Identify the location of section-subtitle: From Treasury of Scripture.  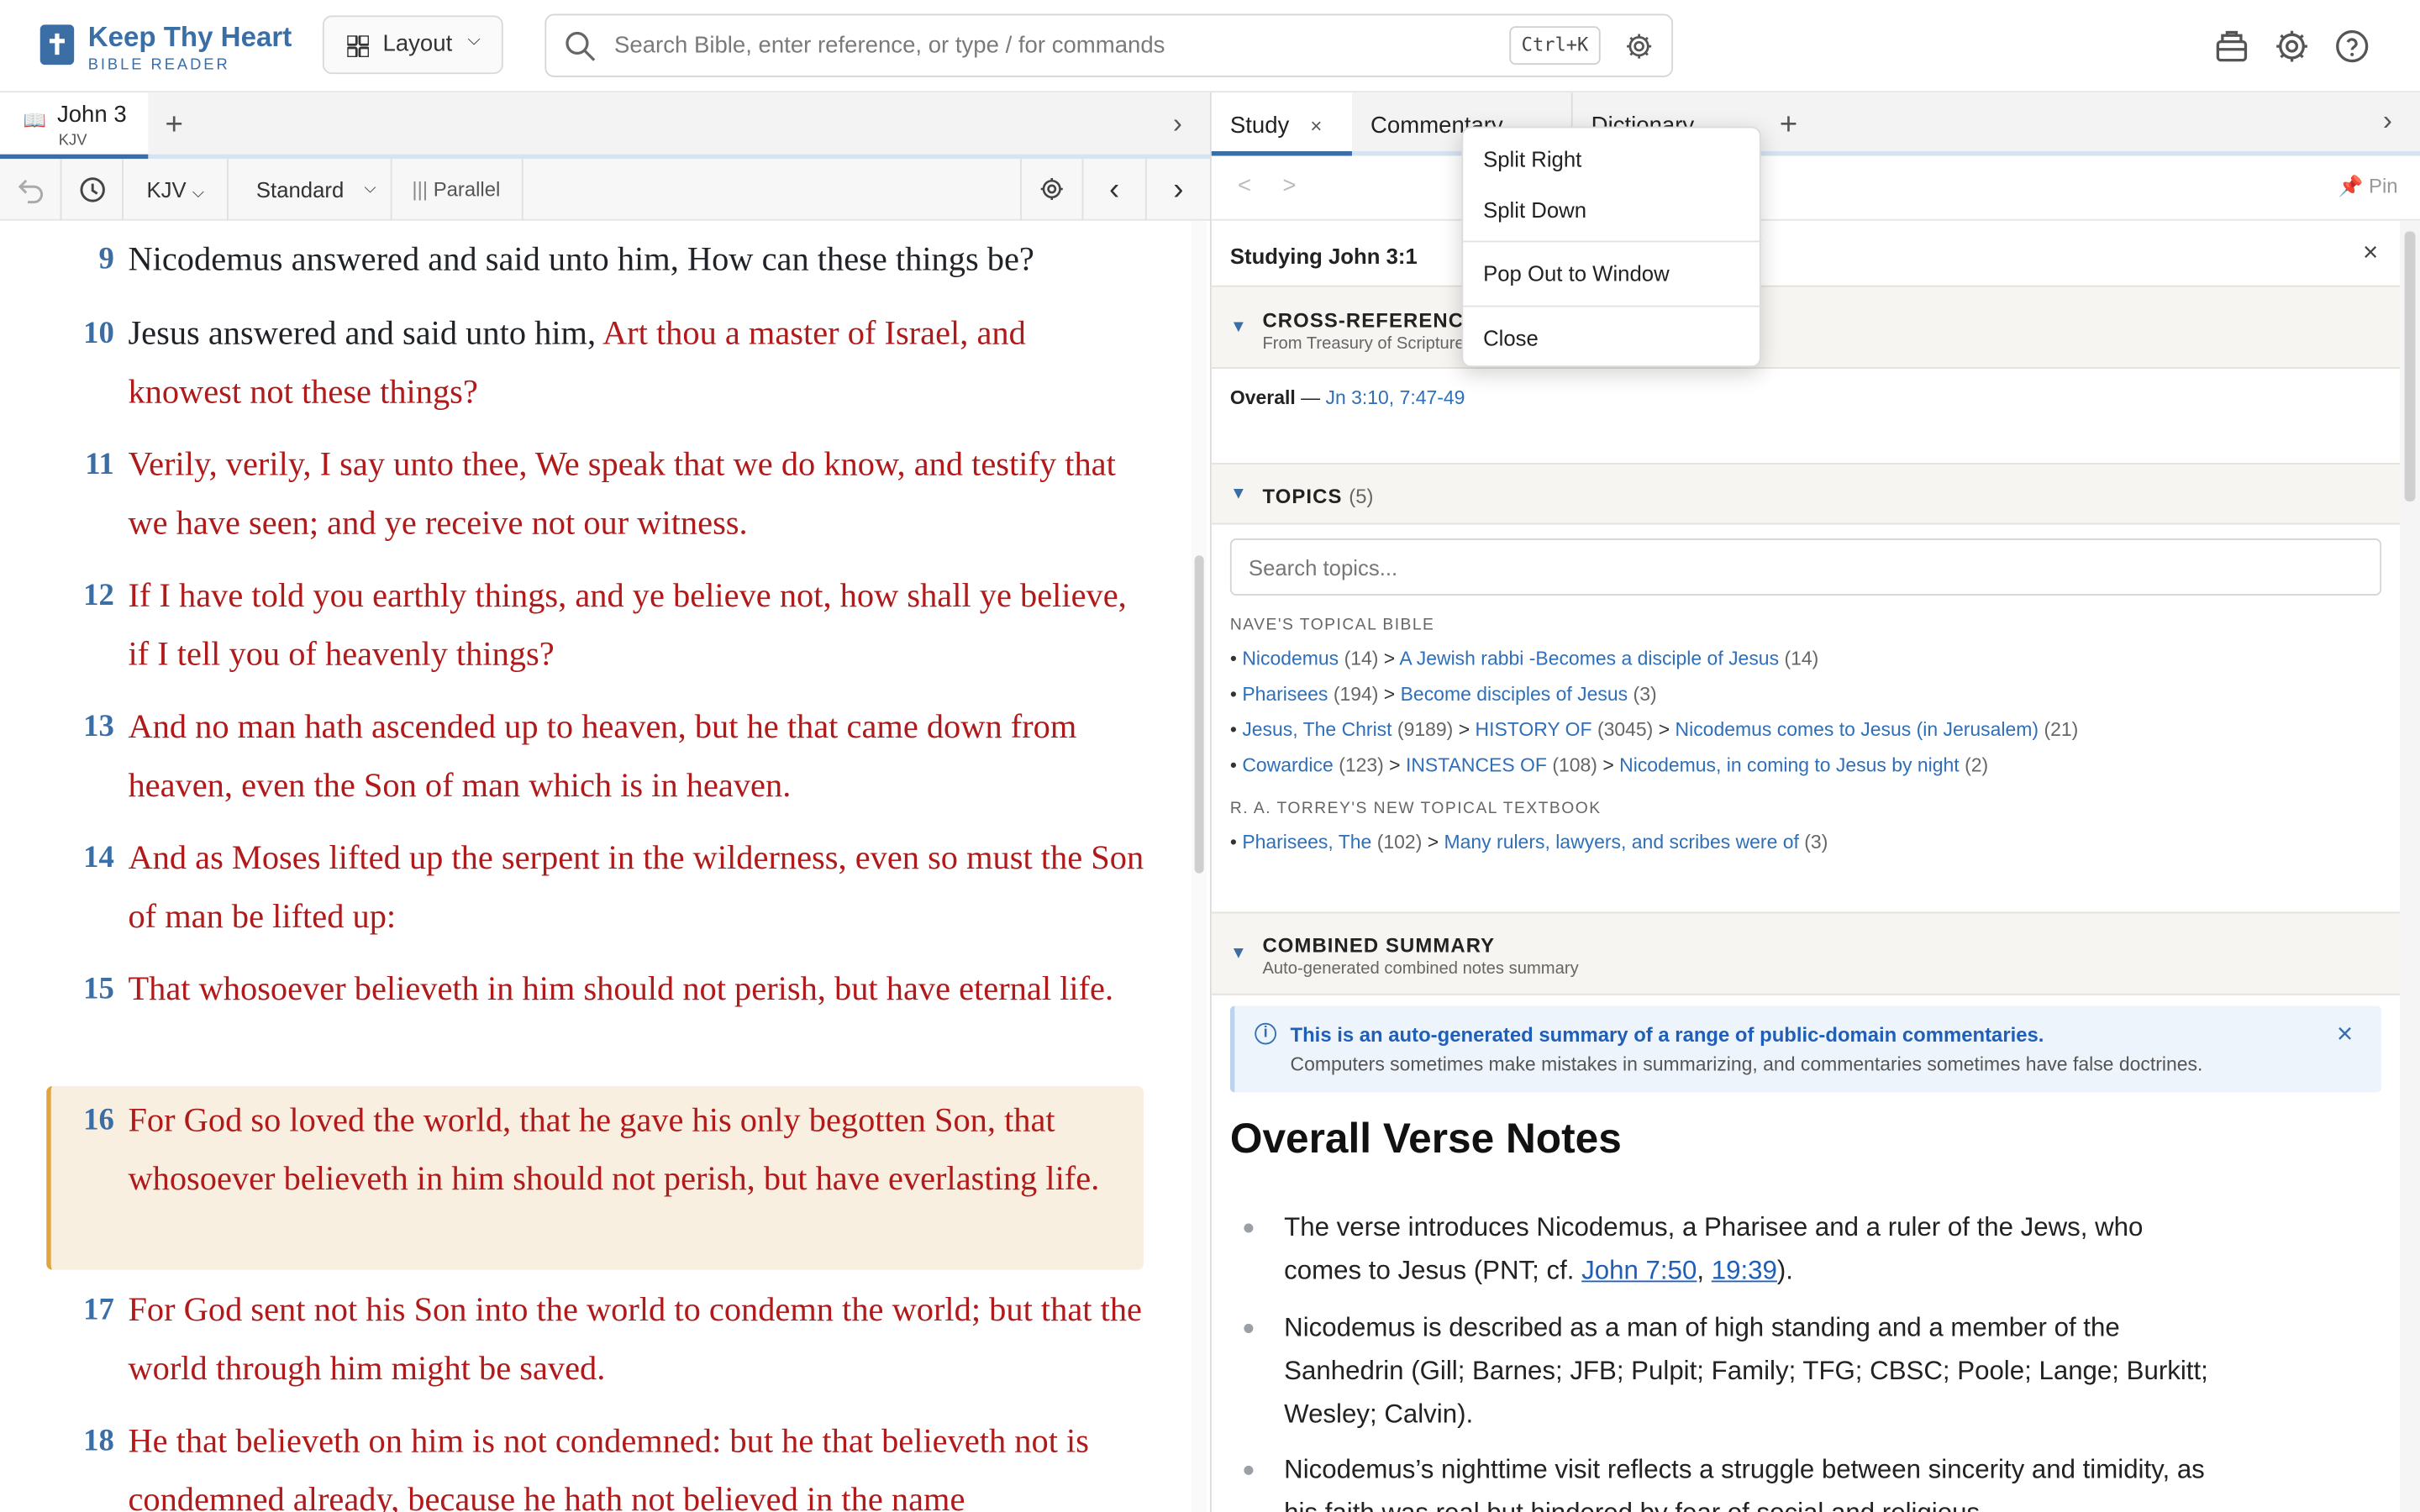
(1363, 344).